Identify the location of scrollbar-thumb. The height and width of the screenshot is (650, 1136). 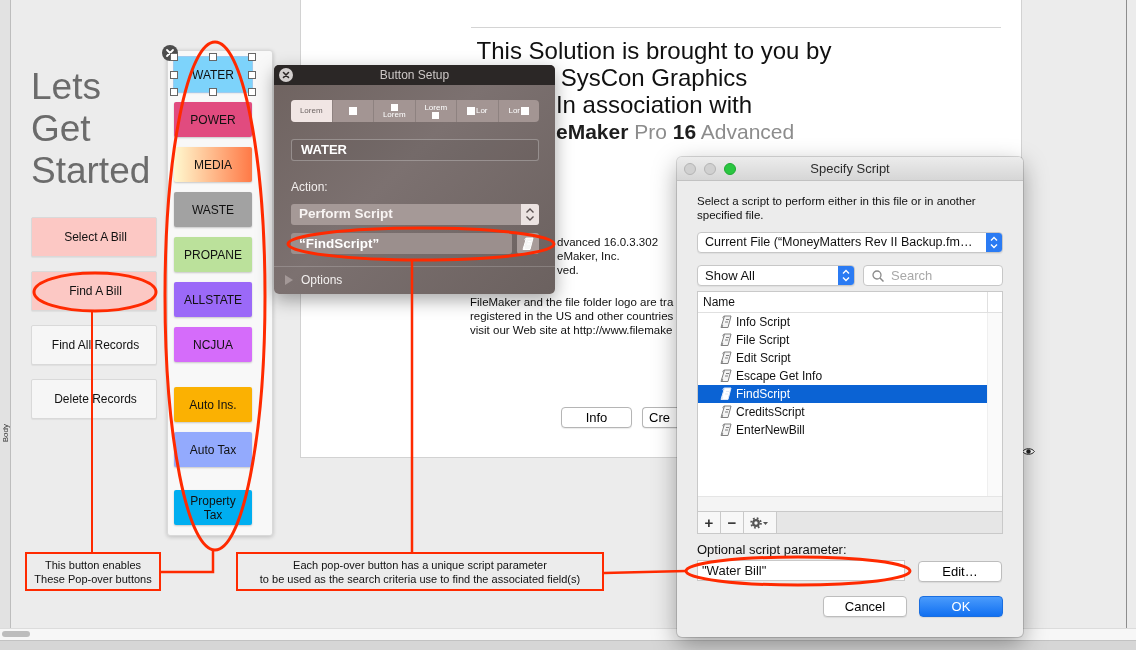
(16, 634).